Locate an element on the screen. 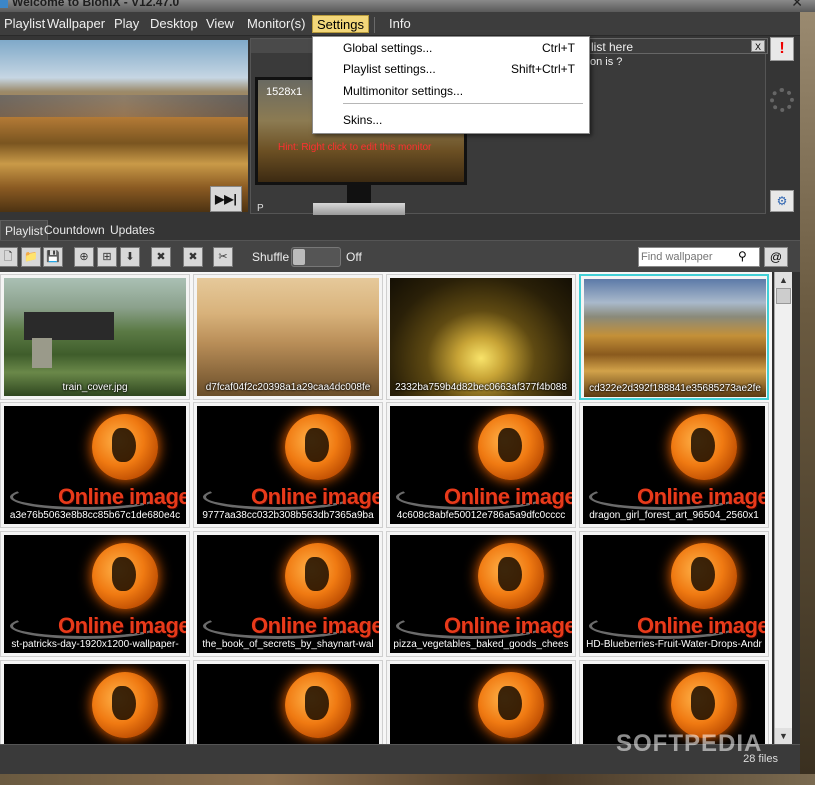  alert-icon: ! is located at coordinates (782, 49).